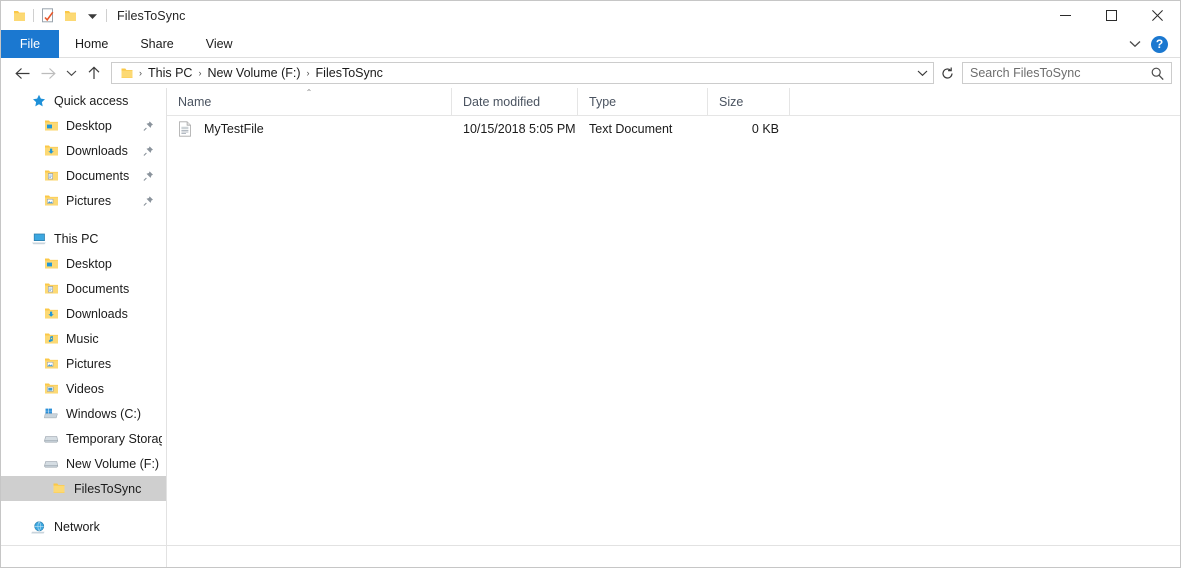 The width and height of the screenshot is (1181, 568). I want to click on column-header-label: Date modified, so click(502, 101).